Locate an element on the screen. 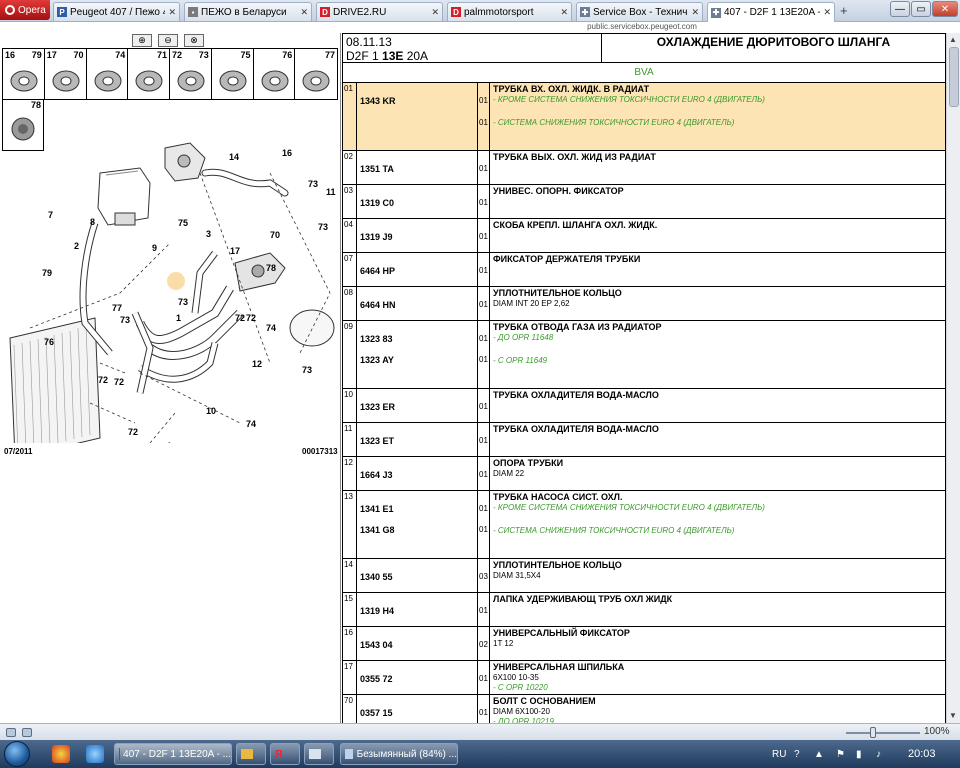 The image size is (960, 768). zoom-slider-track is located at coordinates (883, 733).